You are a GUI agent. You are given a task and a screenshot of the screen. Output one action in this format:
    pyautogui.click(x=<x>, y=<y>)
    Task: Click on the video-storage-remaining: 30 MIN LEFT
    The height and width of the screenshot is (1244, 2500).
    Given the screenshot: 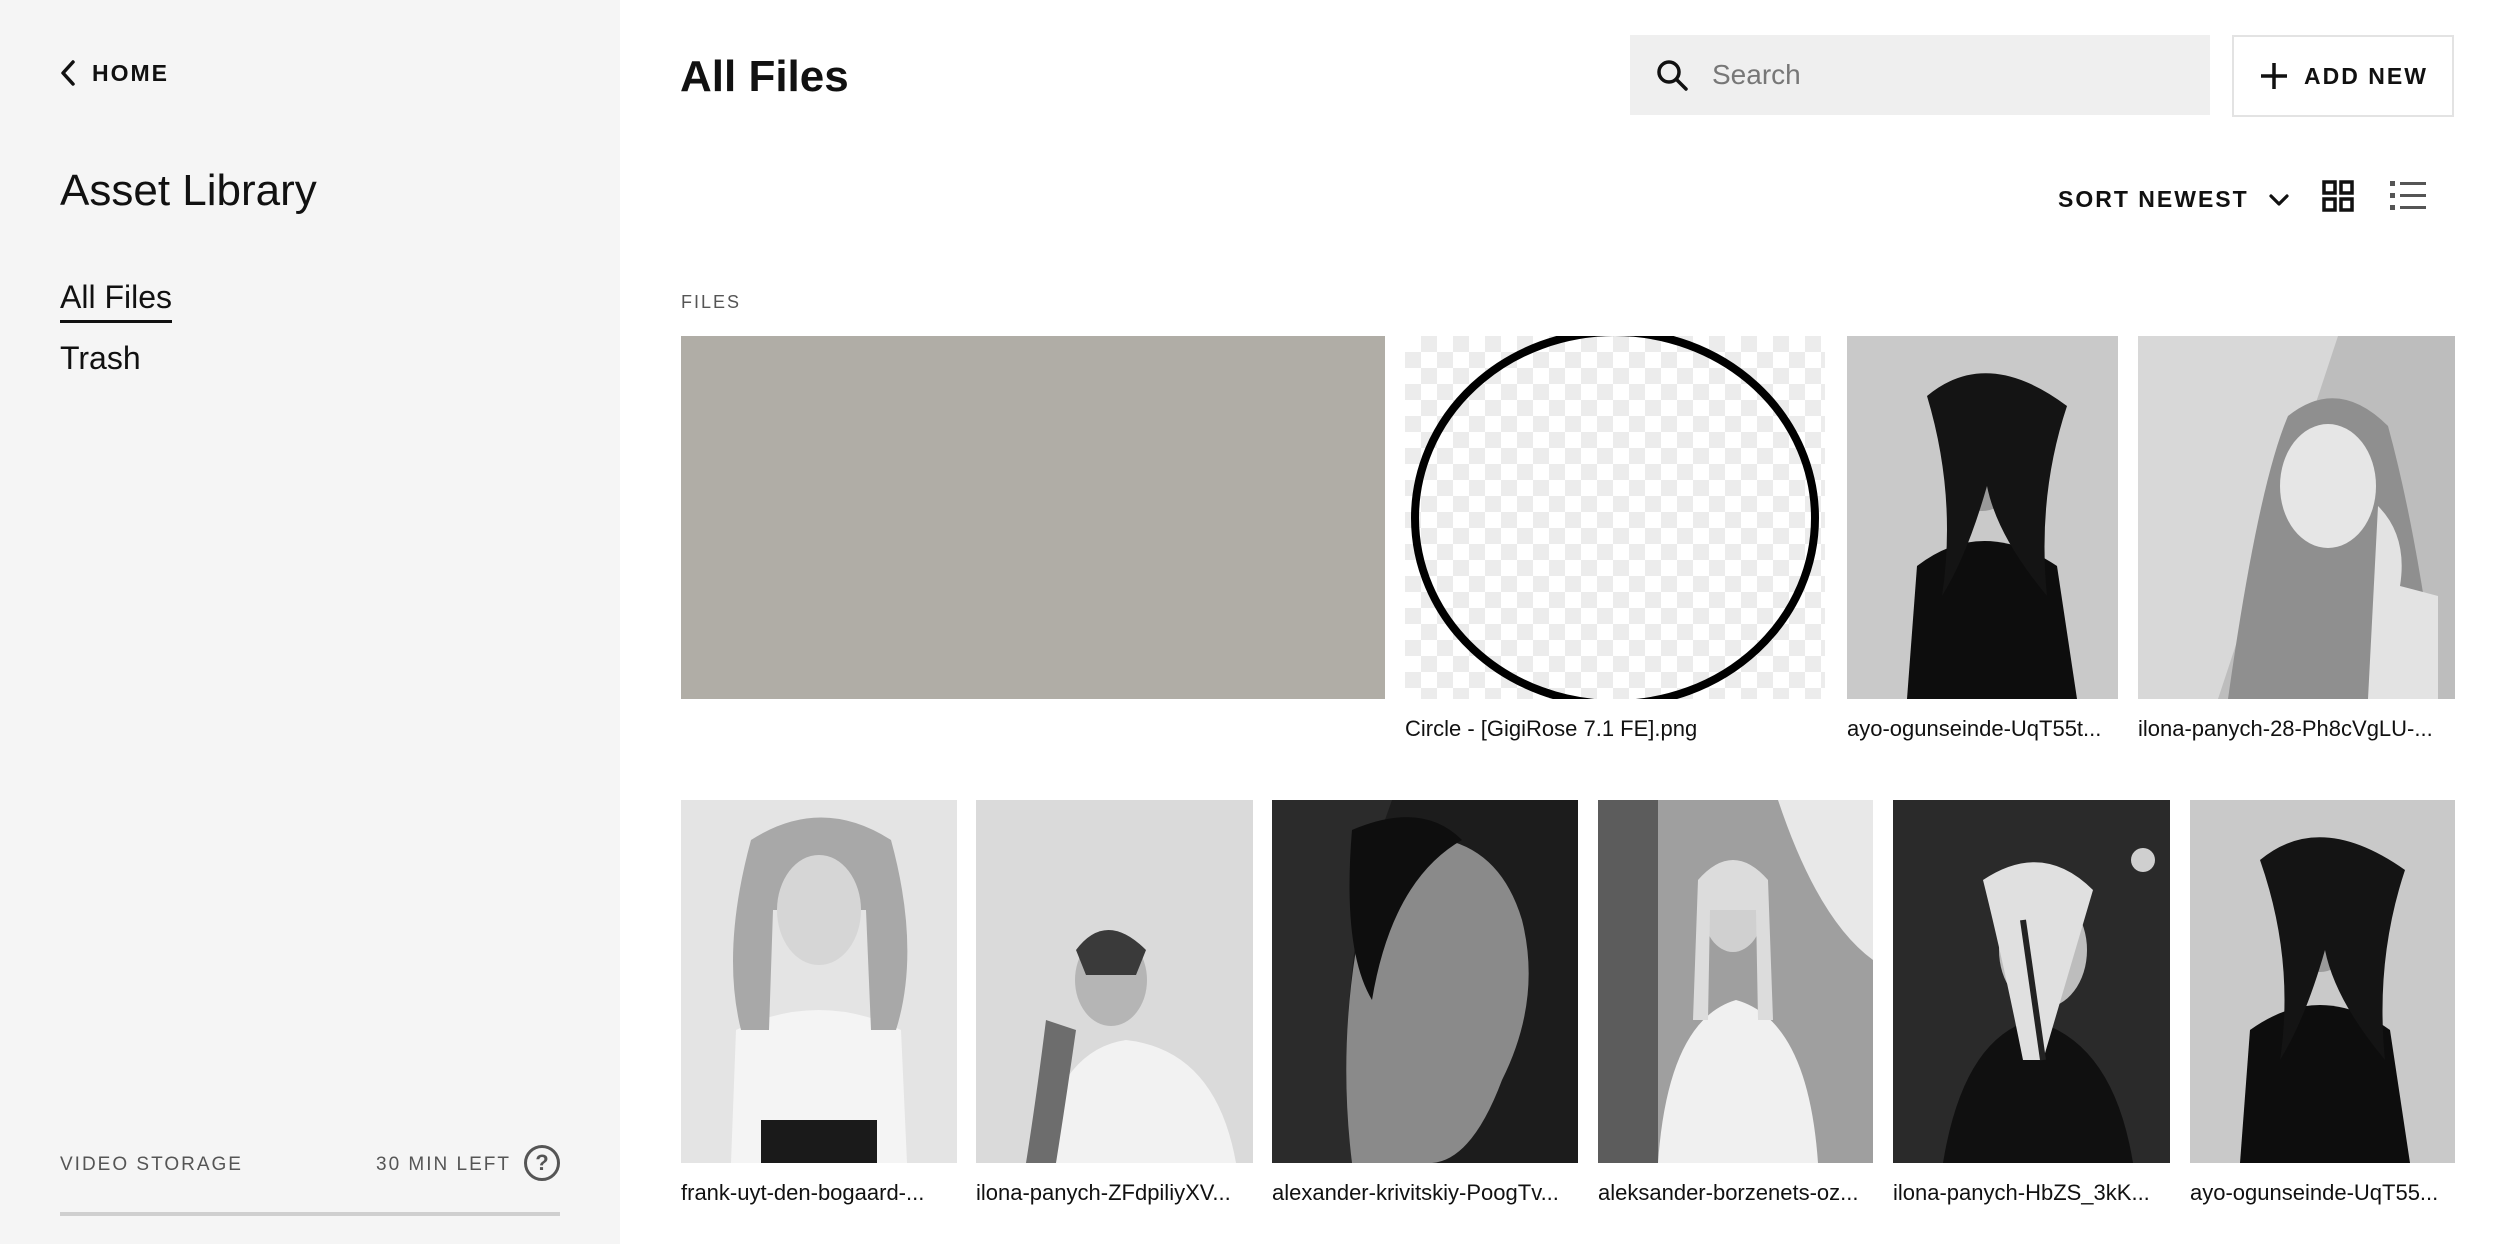 What is the action you would take?
    pyautogui.click(x=443, y=1164)
    